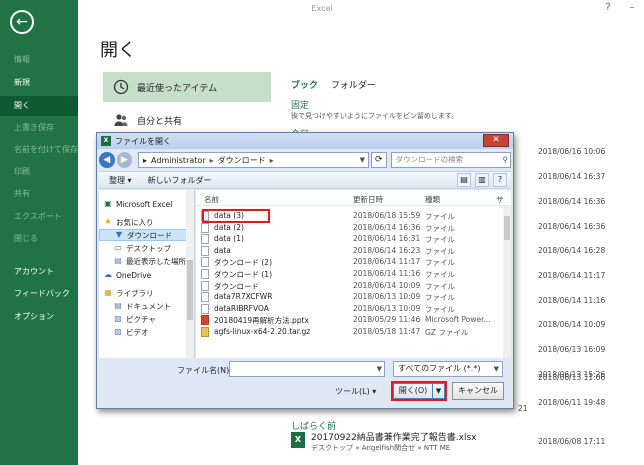 The height and width of the screenshot is (465, 644). I want to click on tree-scrollbar, so click(190, 274).